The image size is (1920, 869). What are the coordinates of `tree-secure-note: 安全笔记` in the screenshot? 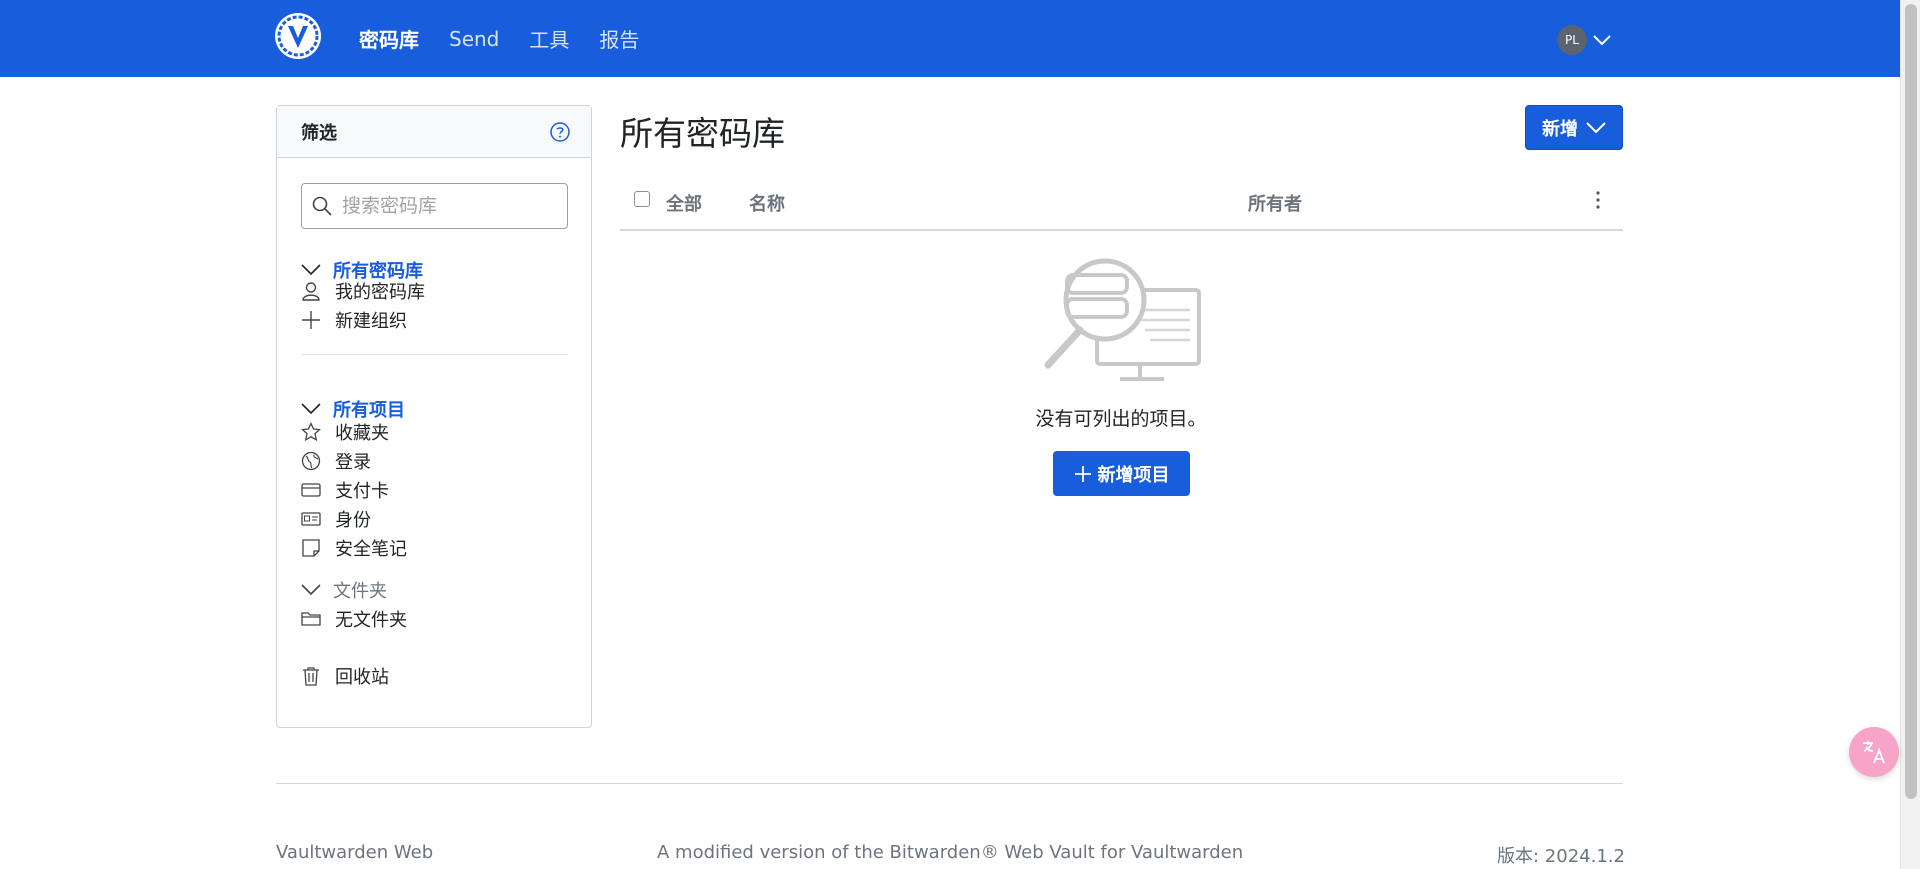 It's located at (354, 548).